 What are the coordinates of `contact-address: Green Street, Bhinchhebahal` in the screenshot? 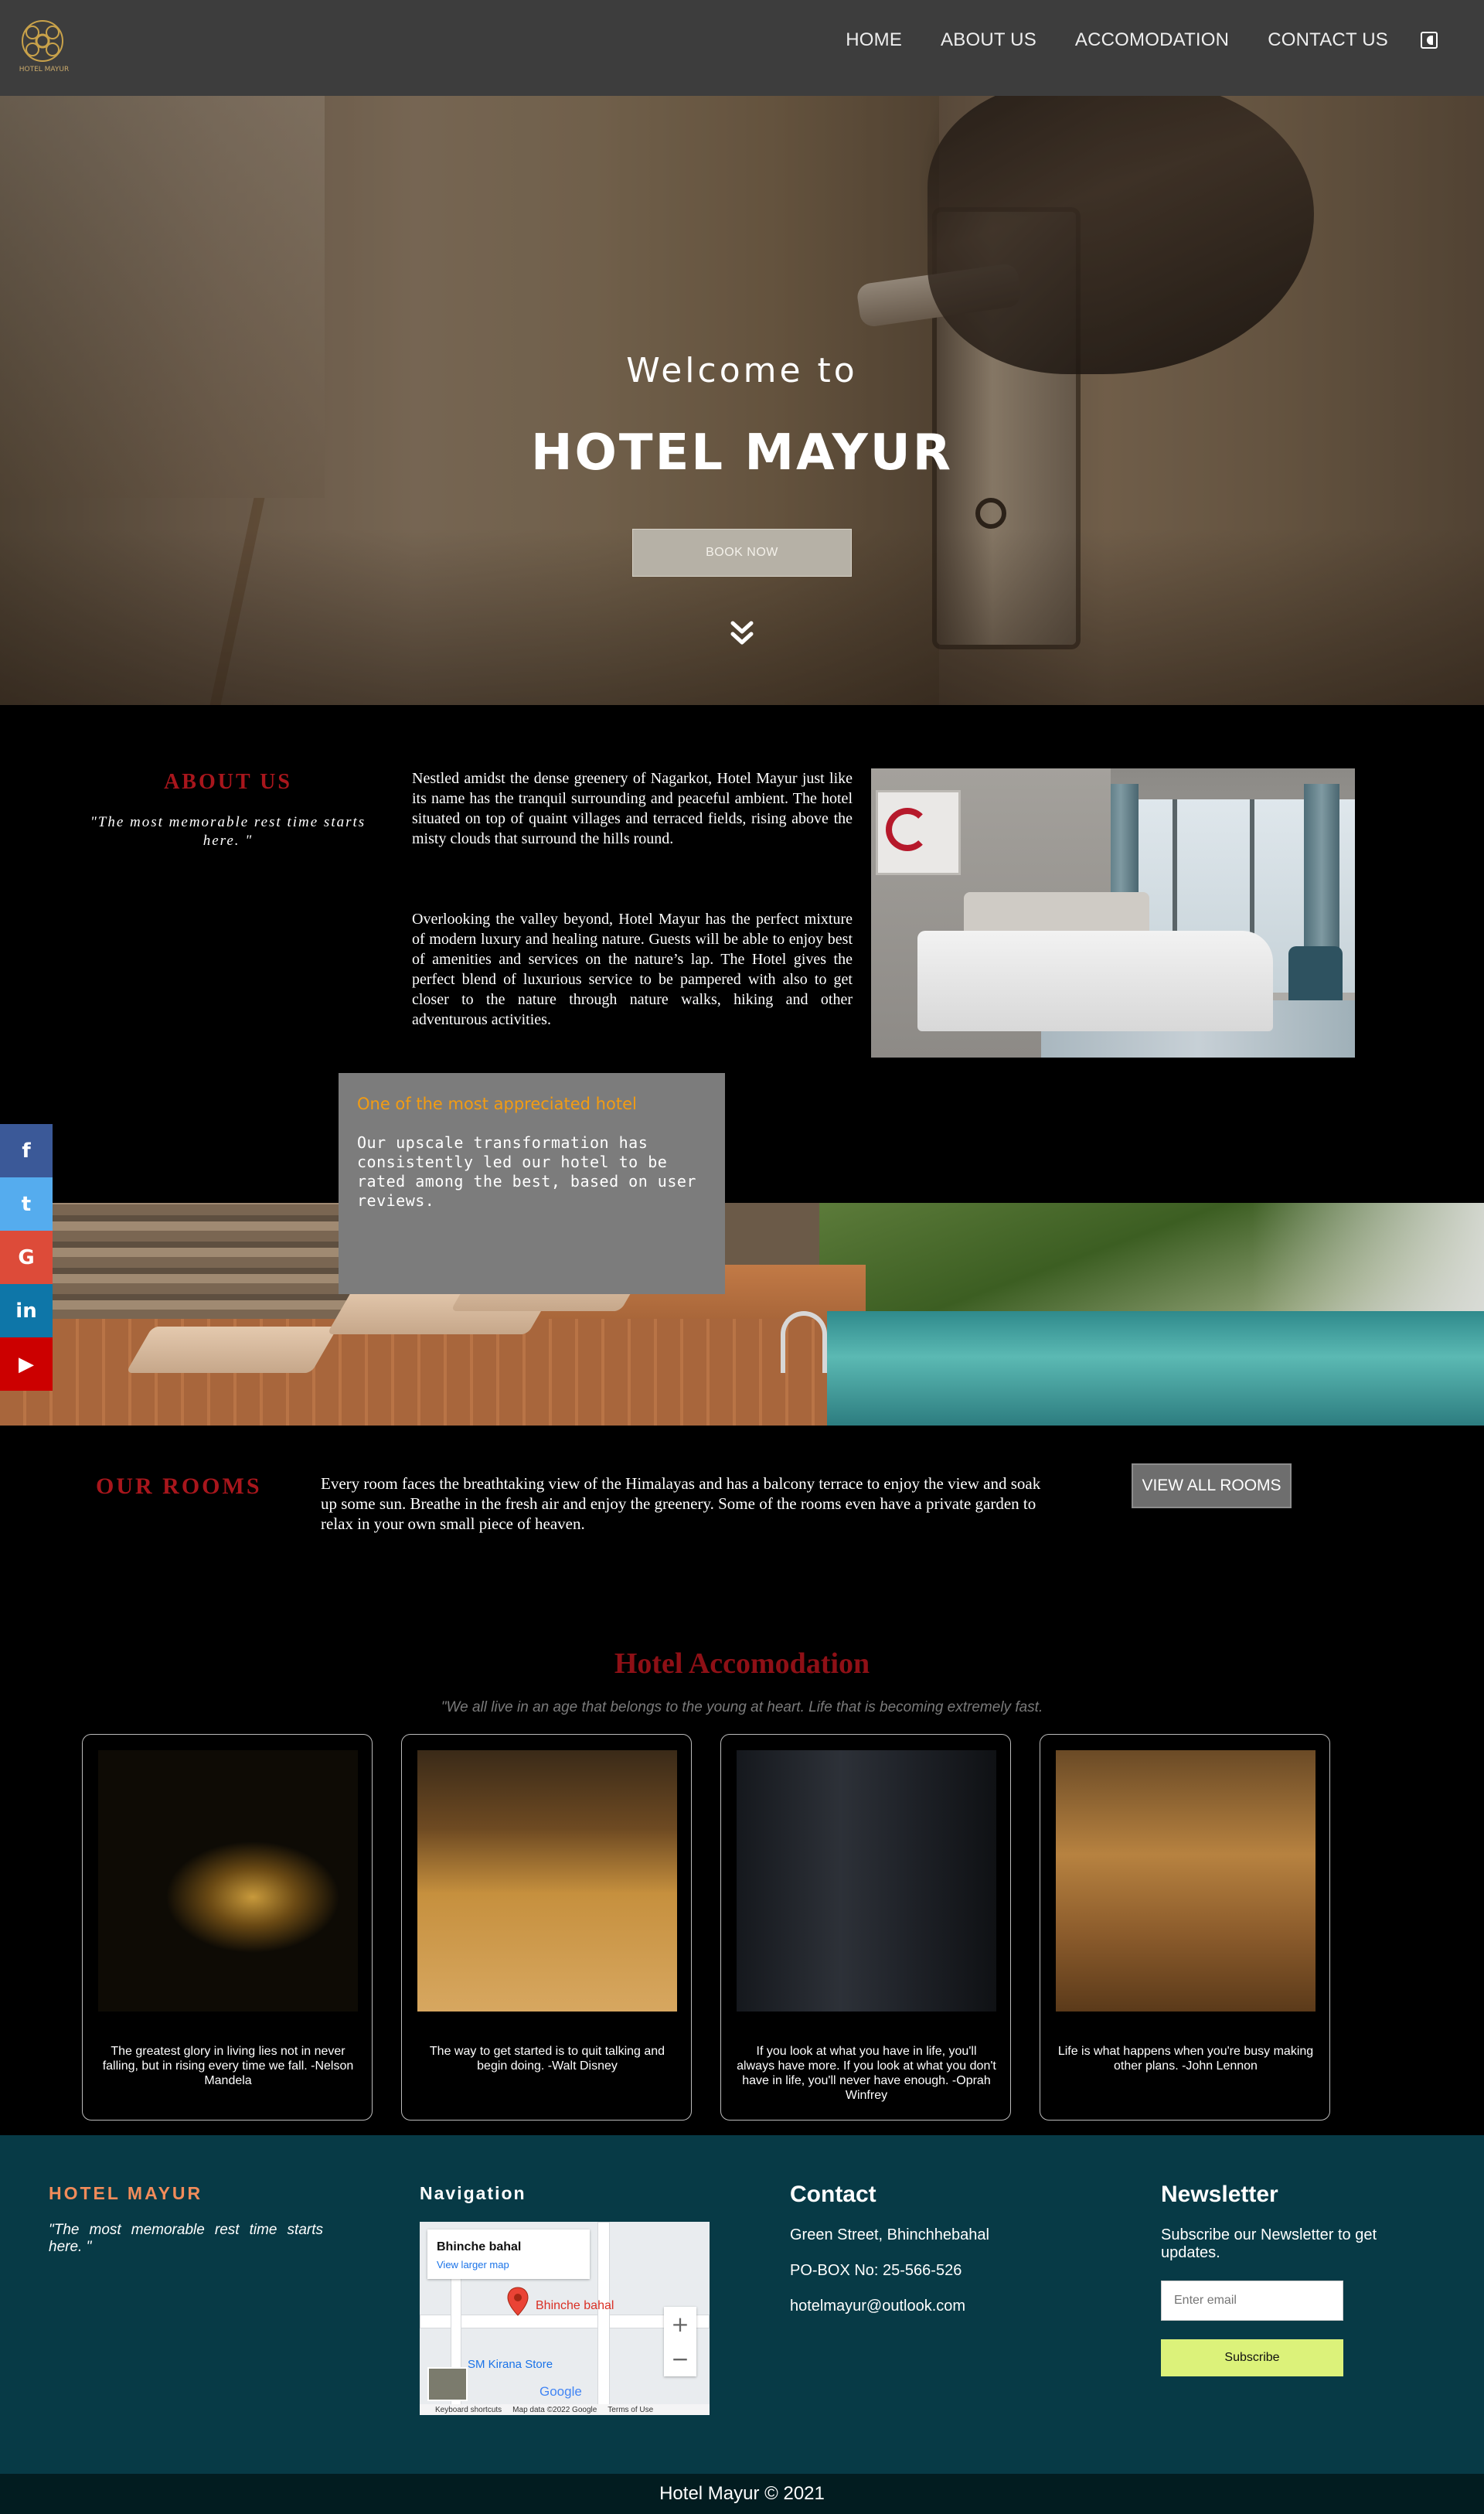 It's located at (889, 2234).